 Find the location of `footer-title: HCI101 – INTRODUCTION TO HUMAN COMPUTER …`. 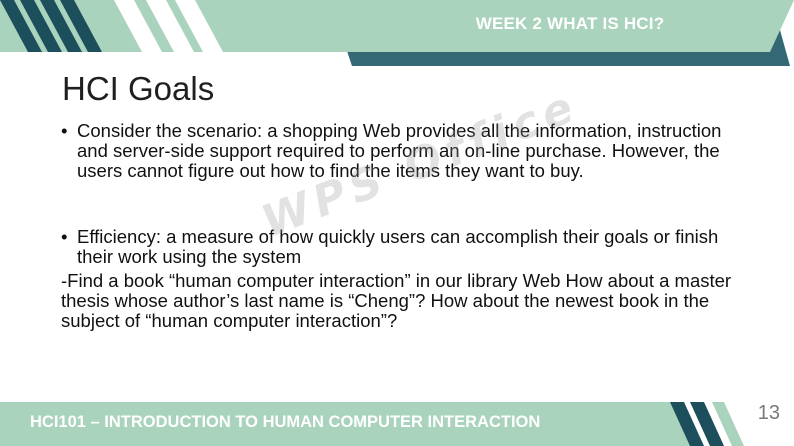

footer-title: HCI101 – INTRODUCTION TO HUMAN COMPUTER … is located at coordinates (285, 422).